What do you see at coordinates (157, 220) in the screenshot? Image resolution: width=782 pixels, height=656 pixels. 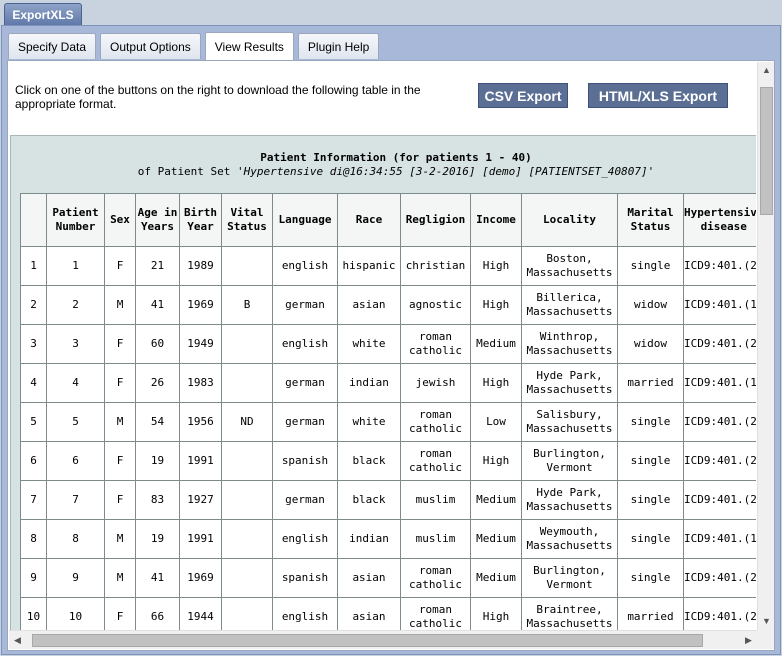 I see `column-header: Age in Years` at bounding box center [157, 220].